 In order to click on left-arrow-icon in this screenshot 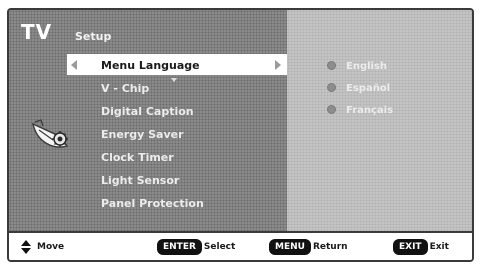, I will do `click(74, 65)`.